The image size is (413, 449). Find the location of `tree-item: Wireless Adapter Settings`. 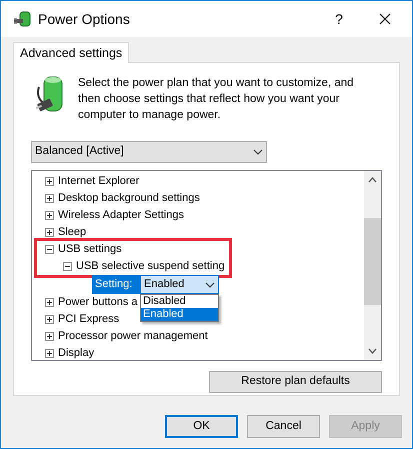

tree-item: Wireless Adapter Settings is located at coordinates (121, 215).